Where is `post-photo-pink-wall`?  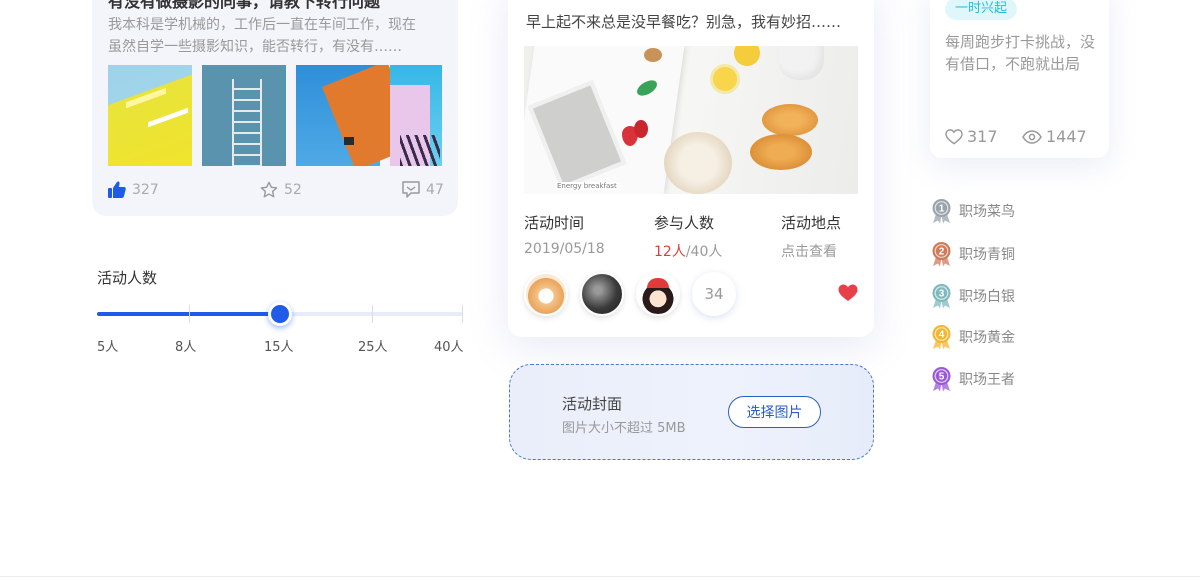 post-photo-pink-wall is located at coordinates (416, 115).